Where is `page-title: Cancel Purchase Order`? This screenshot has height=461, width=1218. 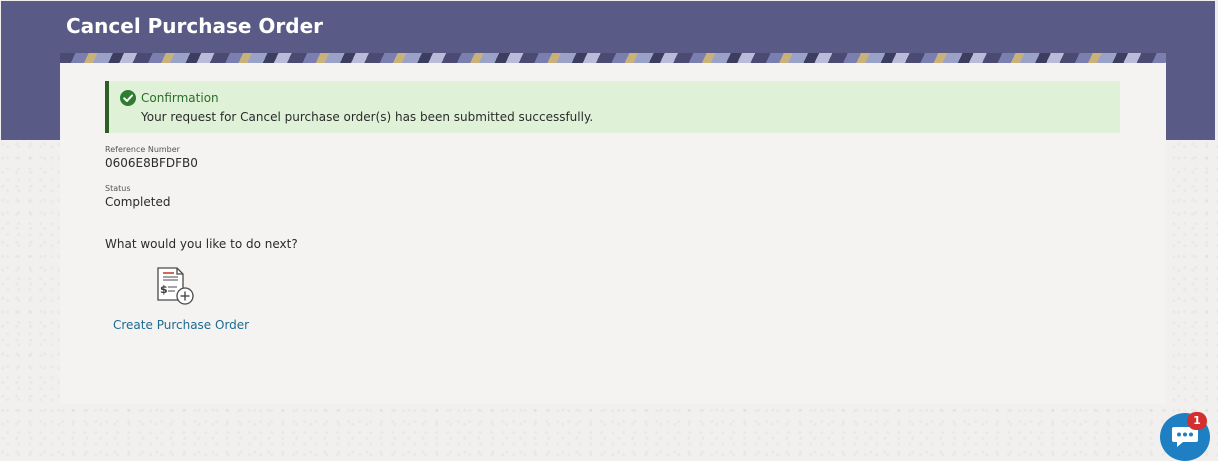 page-title: Cancel Purchase Order is located at coordinates (195, 26).